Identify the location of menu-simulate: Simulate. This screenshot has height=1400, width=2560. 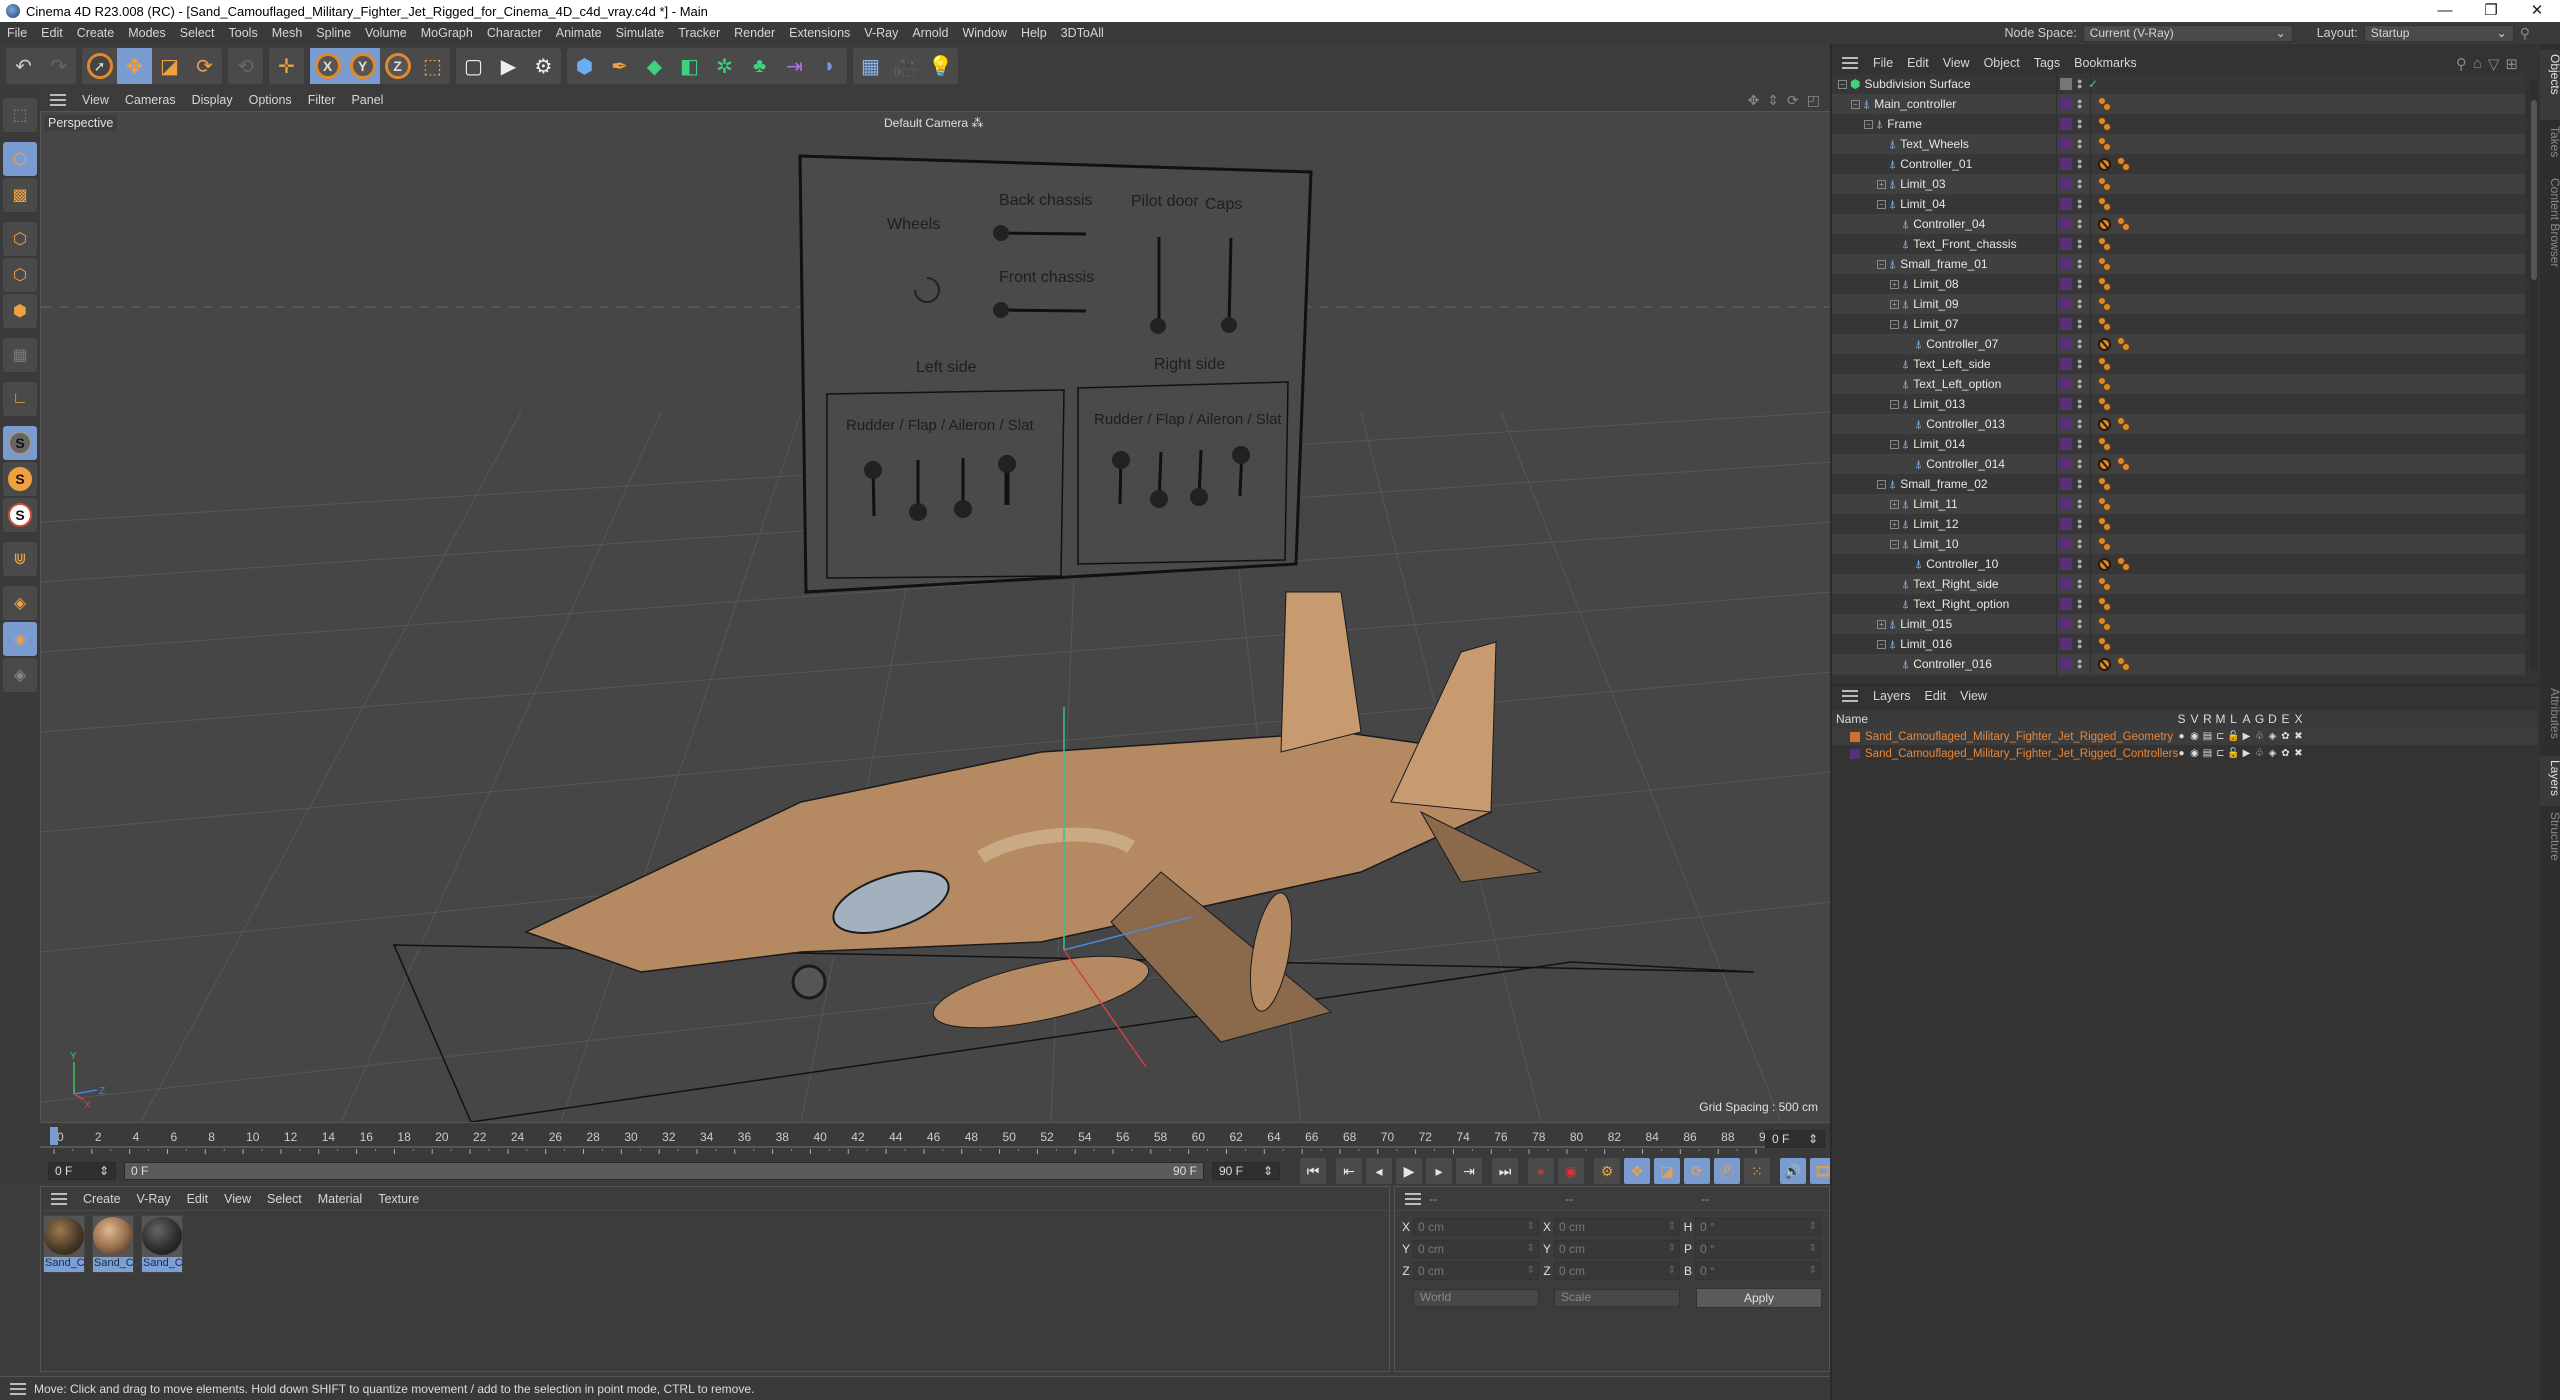
(640, 33).